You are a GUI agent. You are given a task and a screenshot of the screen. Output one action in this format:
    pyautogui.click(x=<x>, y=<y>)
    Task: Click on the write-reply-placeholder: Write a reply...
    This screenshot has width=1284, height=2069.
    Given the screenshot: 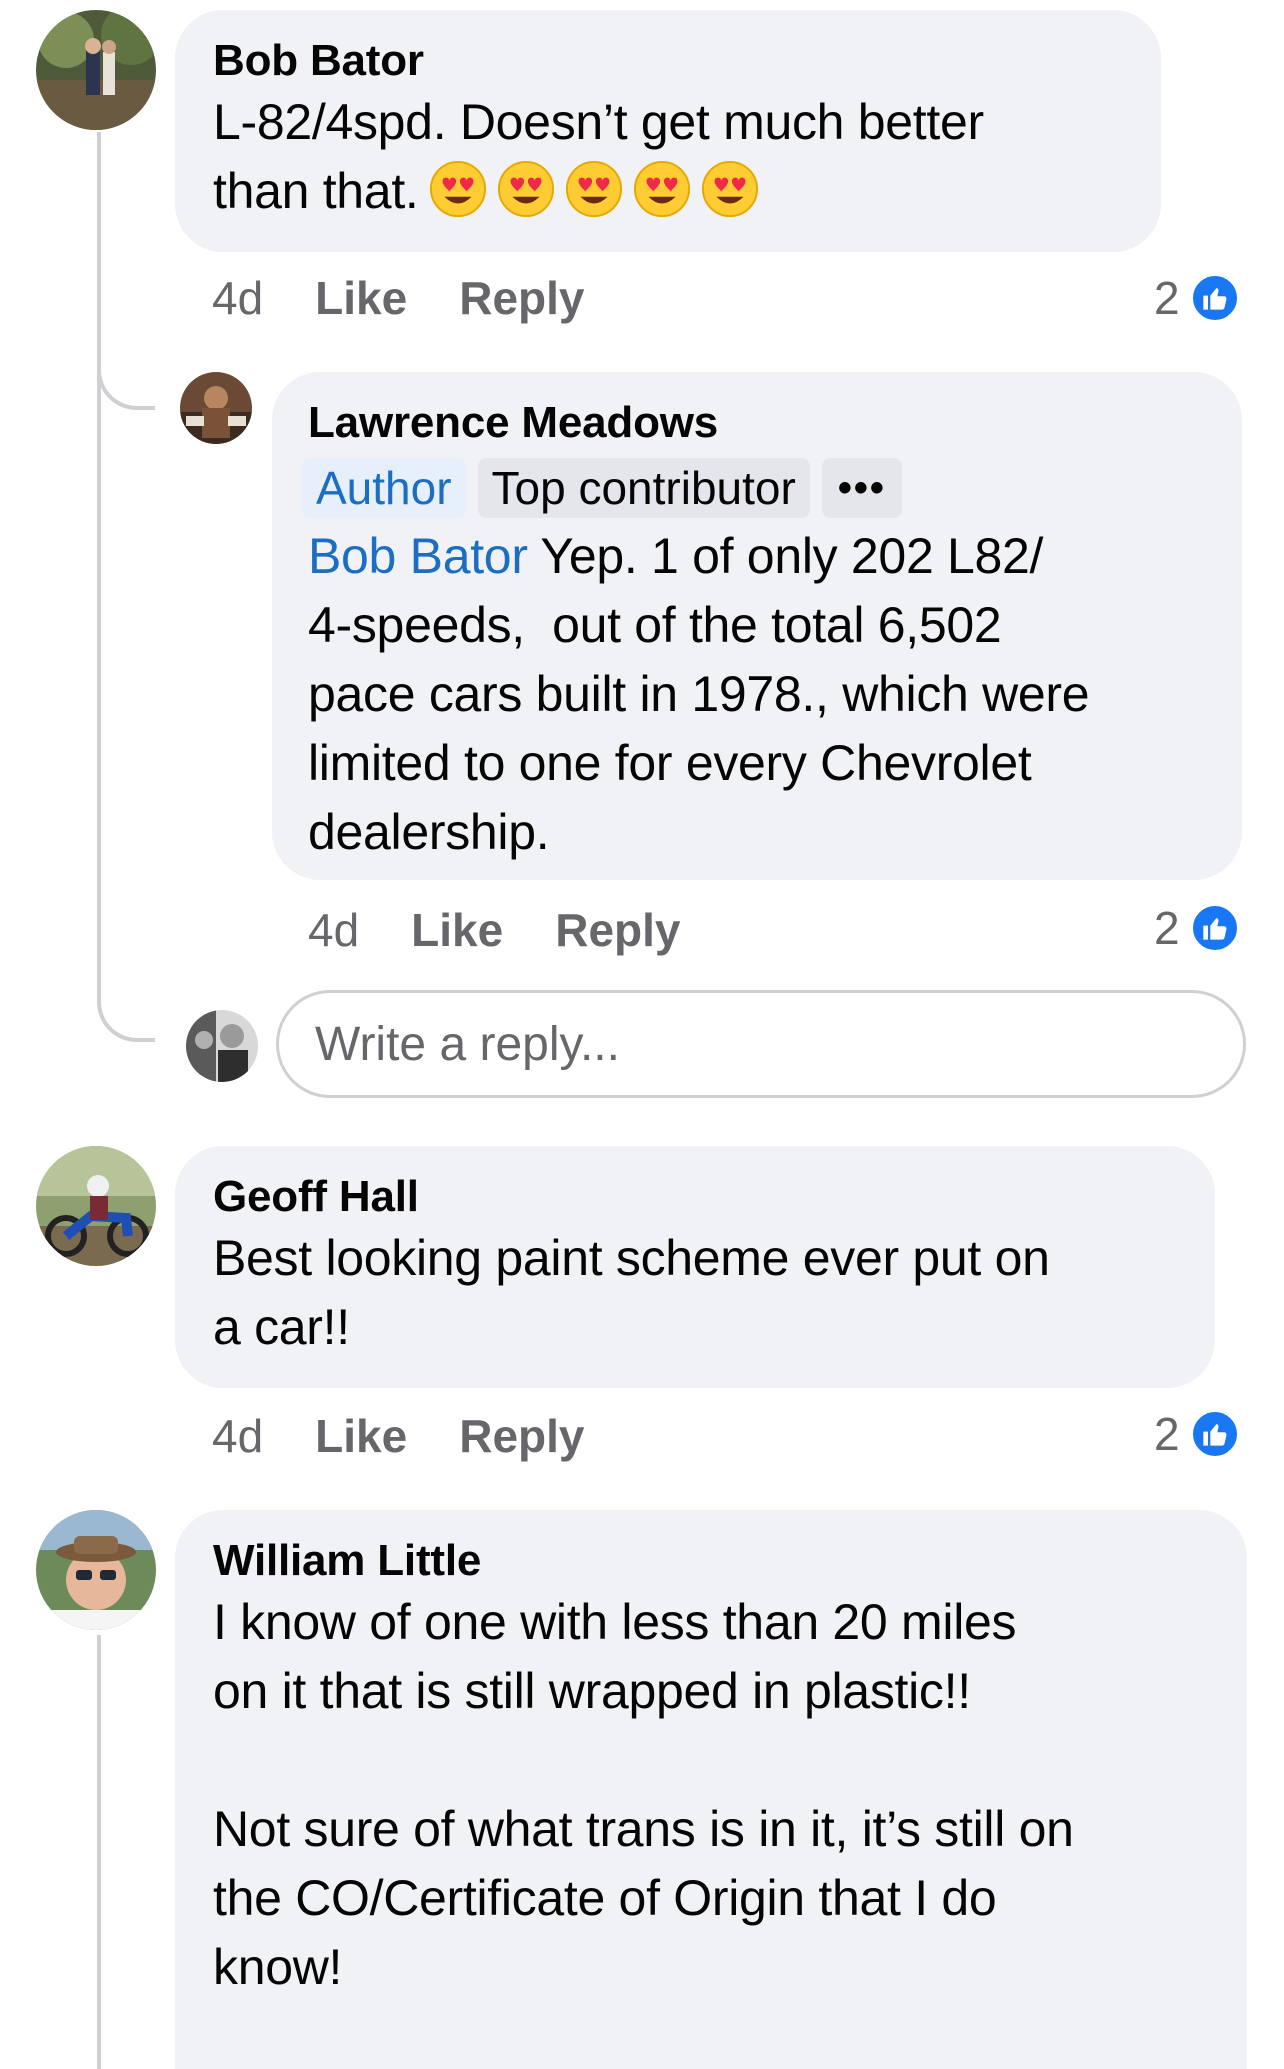 What is the action you would take?
    pyautogui.click(x=467, y=1044)
    